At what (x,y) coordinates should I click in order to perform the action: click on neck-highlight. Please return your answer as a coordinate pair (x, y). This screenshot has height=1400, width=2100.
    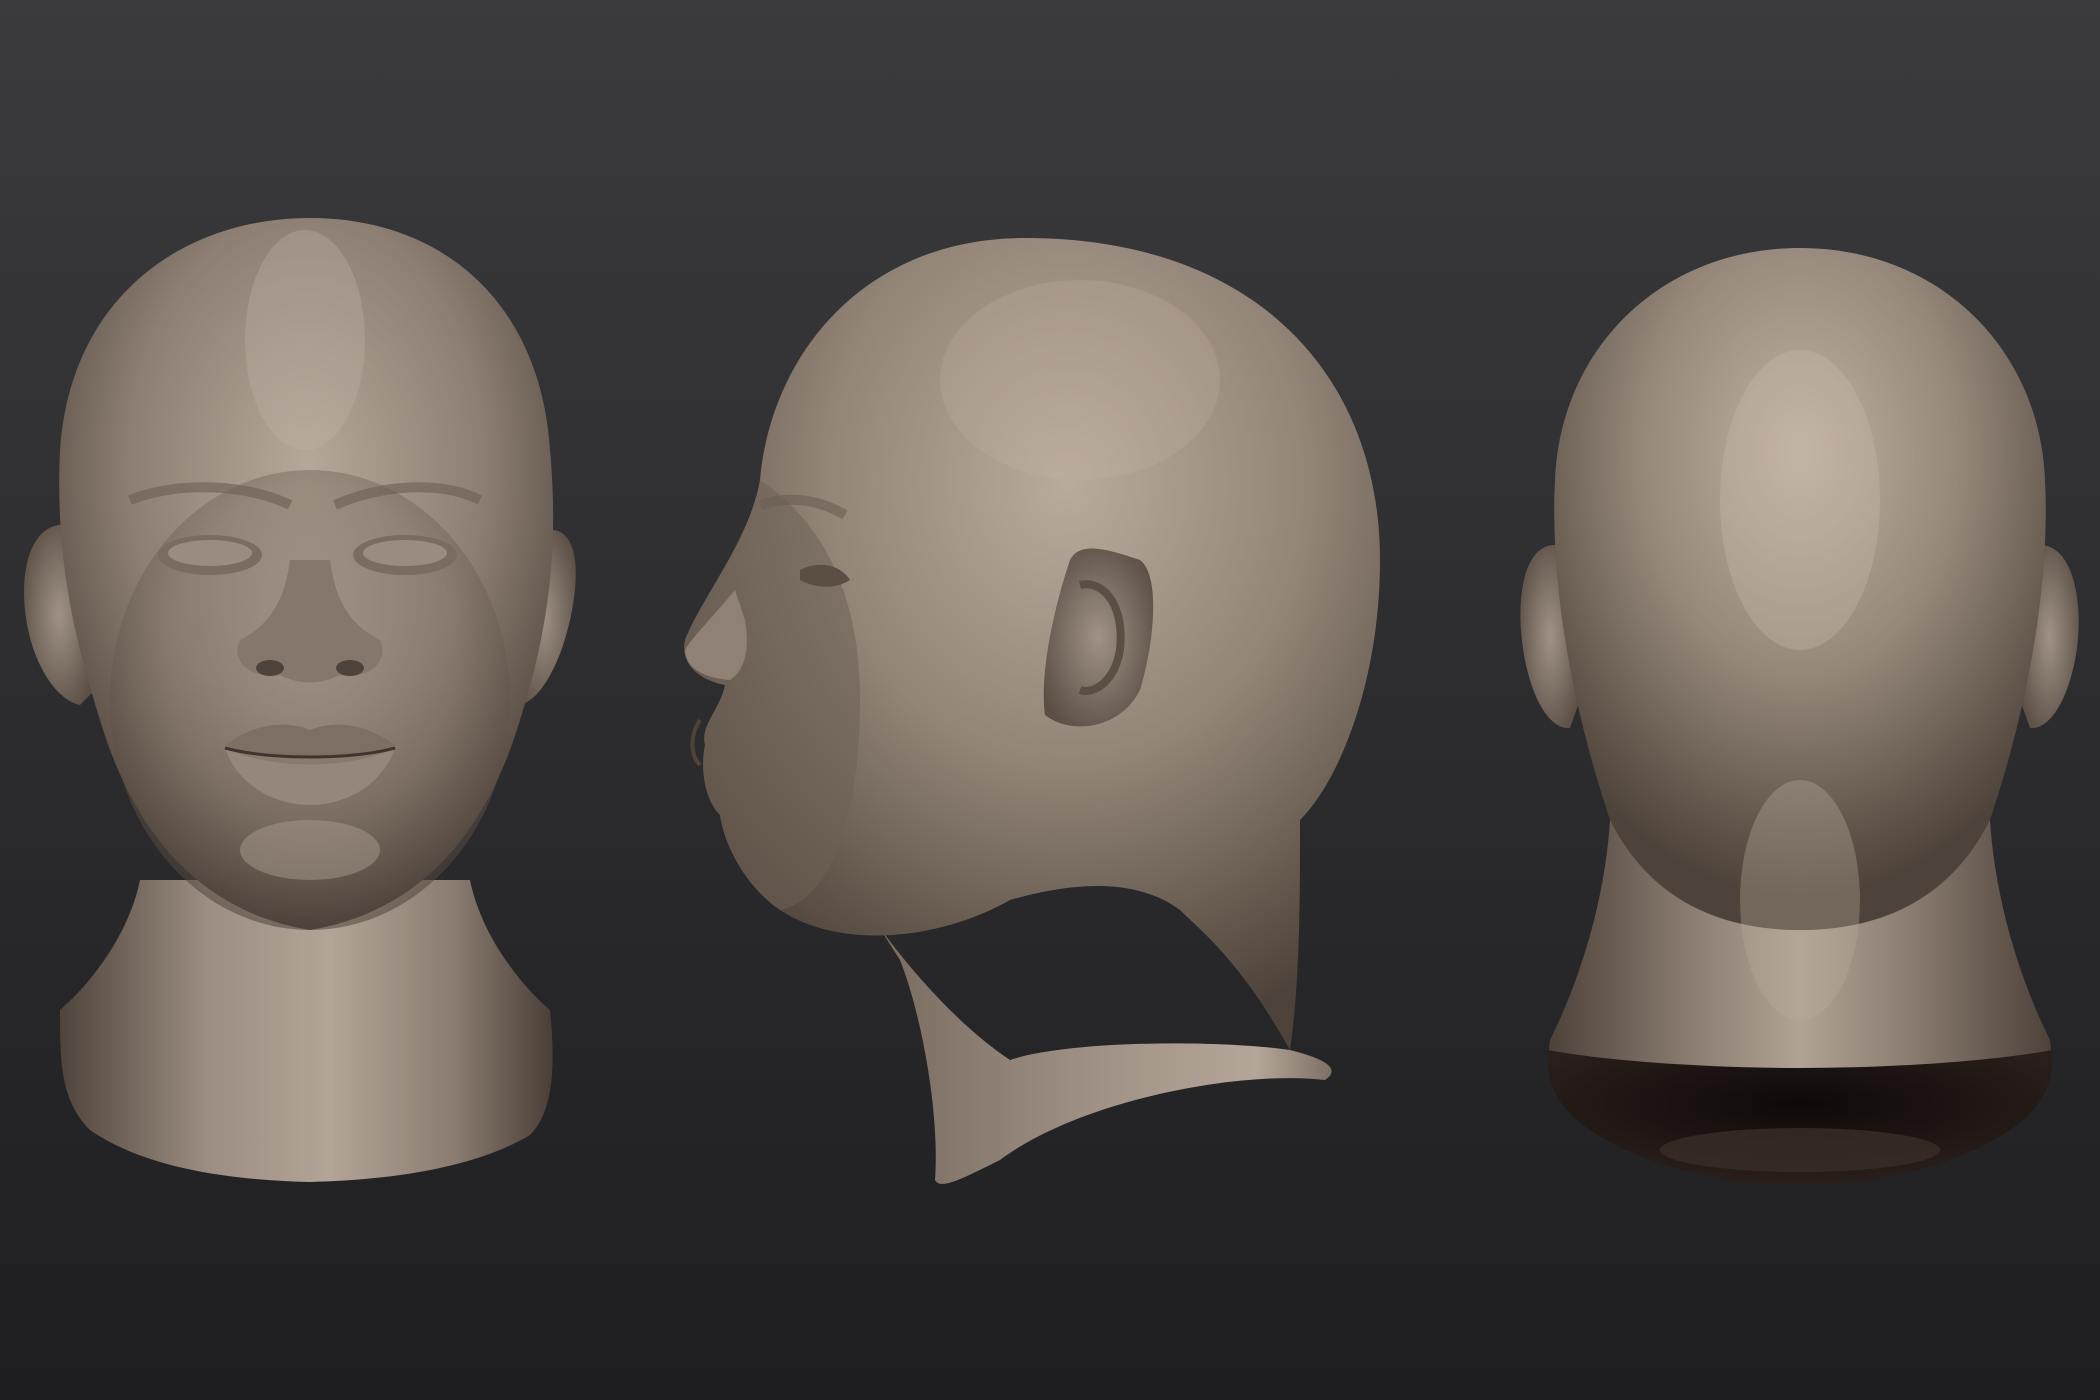
    Looking at the image, I should click on (1800, 900).